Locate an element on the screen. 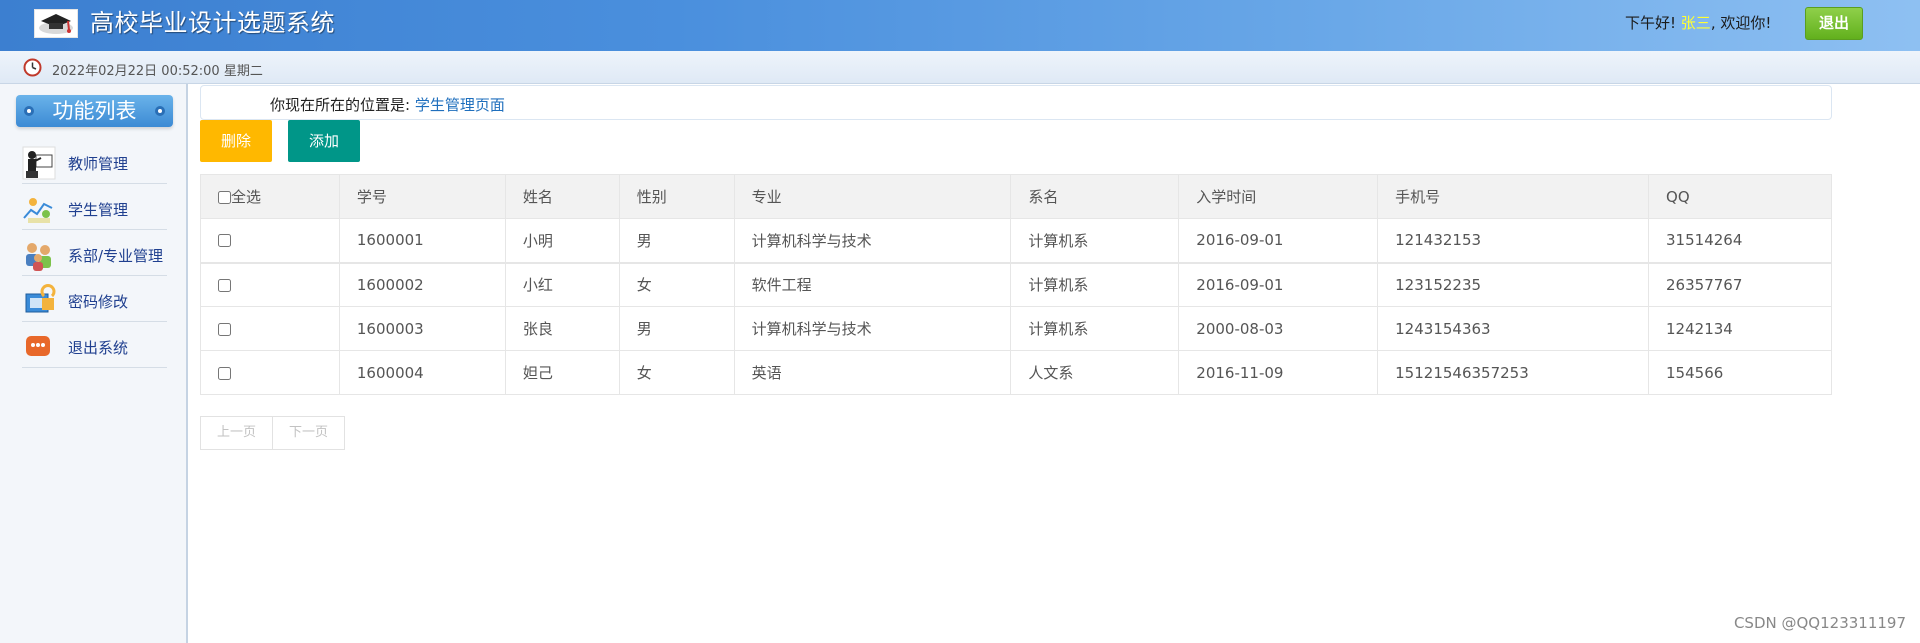 Image resolution: width=1920 pixels, height=643 pixels. cell-phone: 123152235 is located at coordinates (1513, 284).